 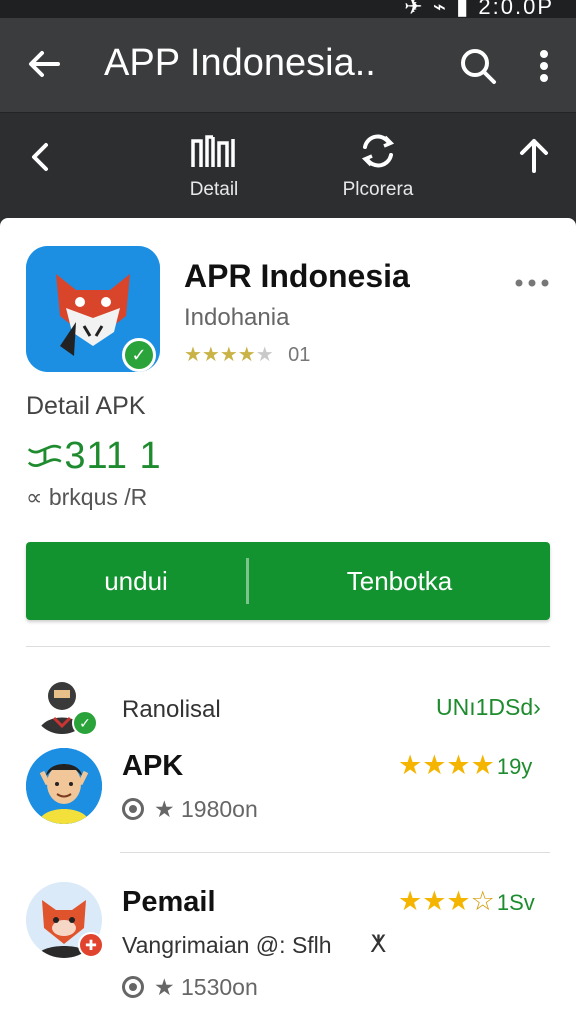 What do you see at coordinates (446, 901) in the screenshot?
I see `star-rating-icon: ★★★☆` at bounding box center [446, 901].